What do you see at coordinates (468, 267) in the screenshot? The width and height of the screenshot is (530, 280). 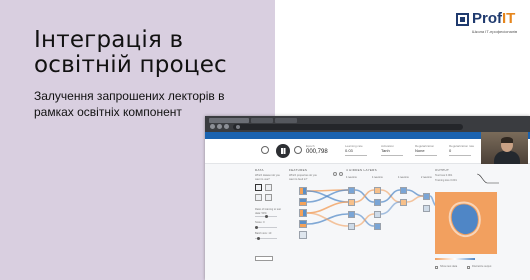 I see `discretize-checkbox` at bounding box center [468, 267].